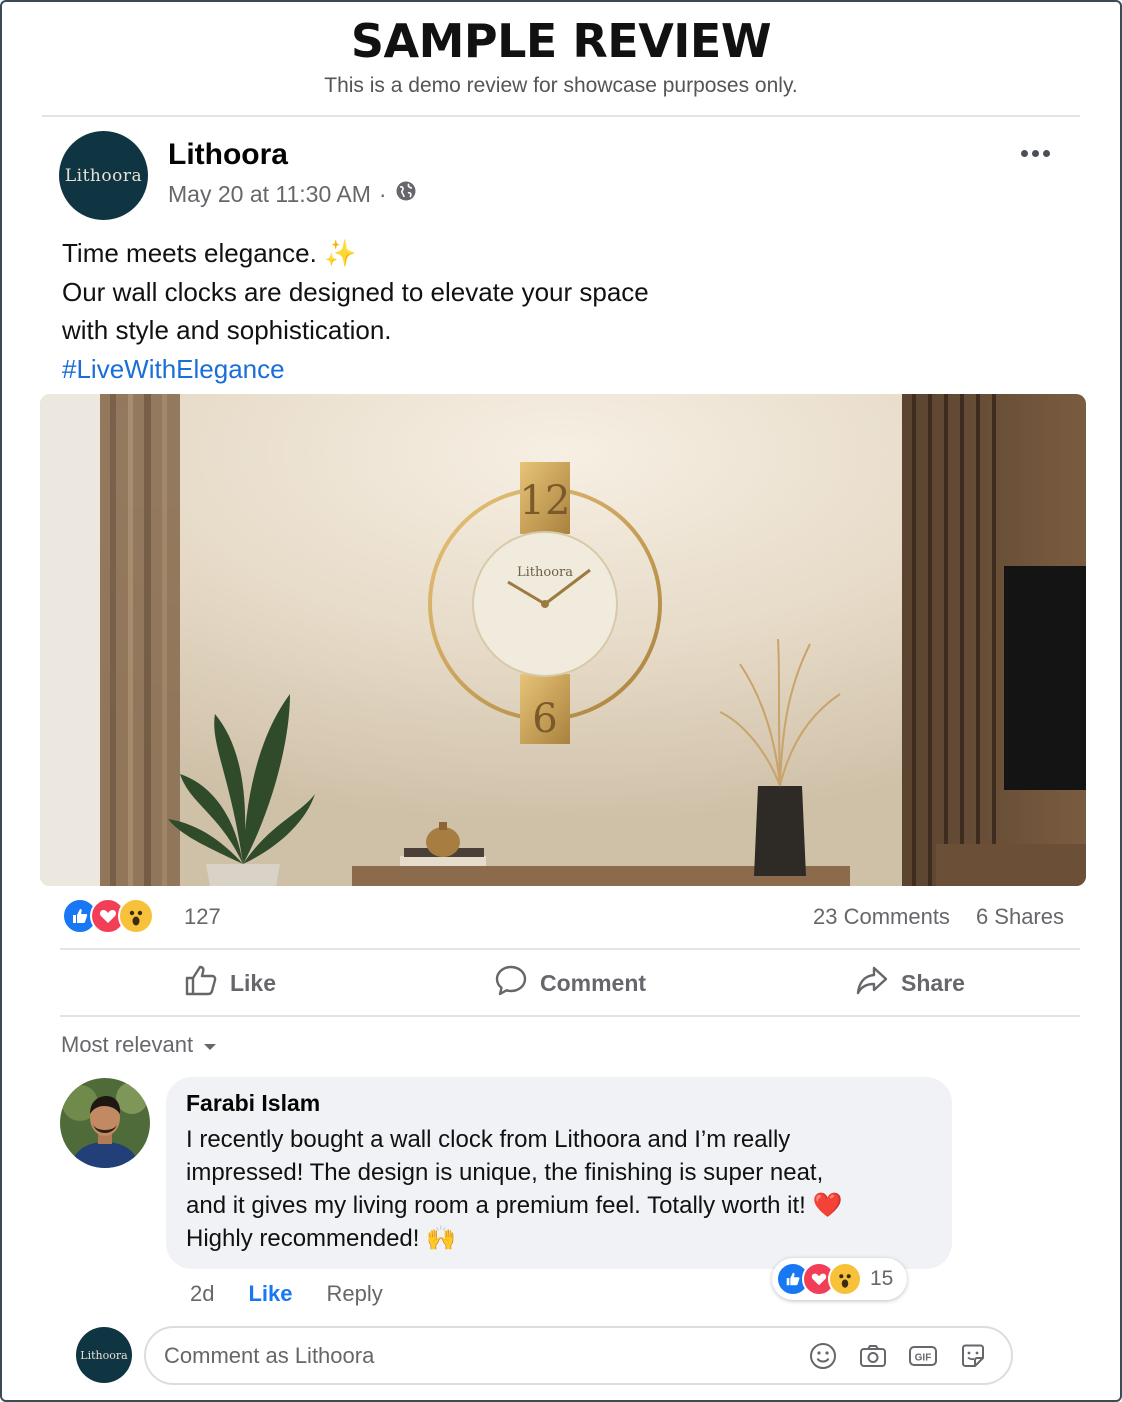 The image size is (1122, 1402). What do you see at coordinates (127, 1044) in the screenshot?
I see `sort-label: Most relevant` at bounding box center [127, 1044].